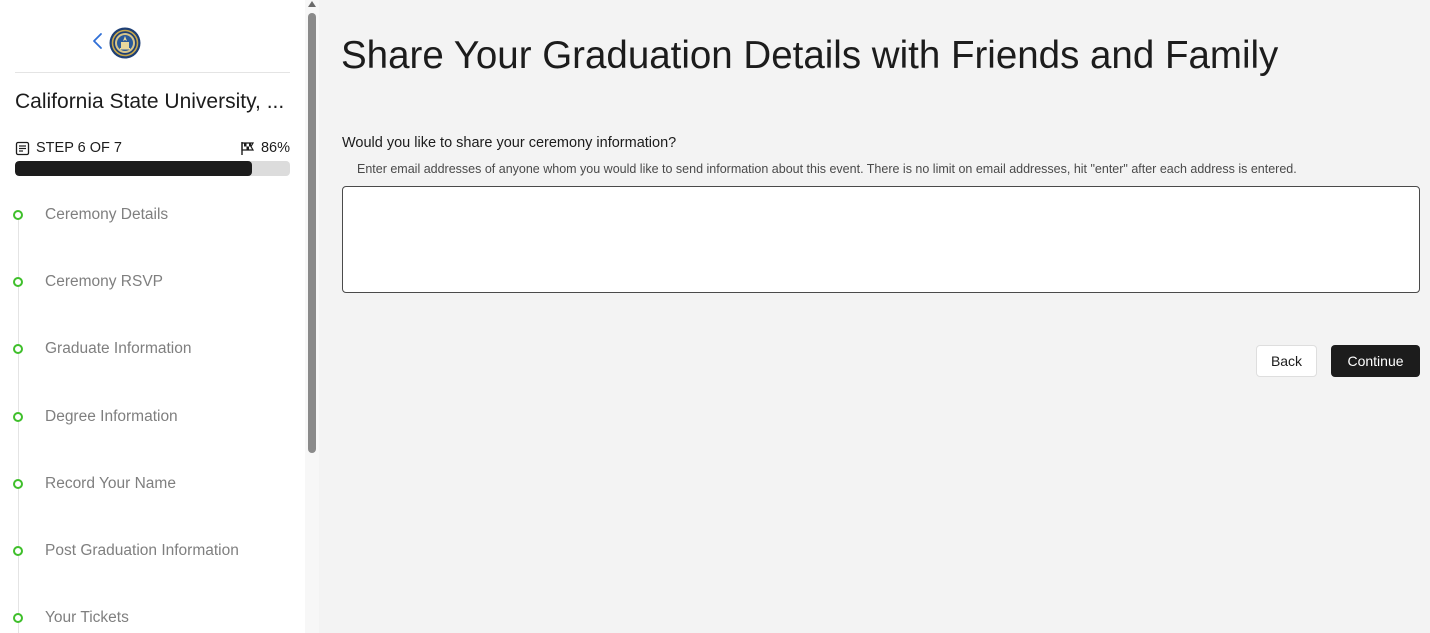  Describe the element at coordinates (98, 41) in the screenshot. I see `chevron-left-icon` at that location.